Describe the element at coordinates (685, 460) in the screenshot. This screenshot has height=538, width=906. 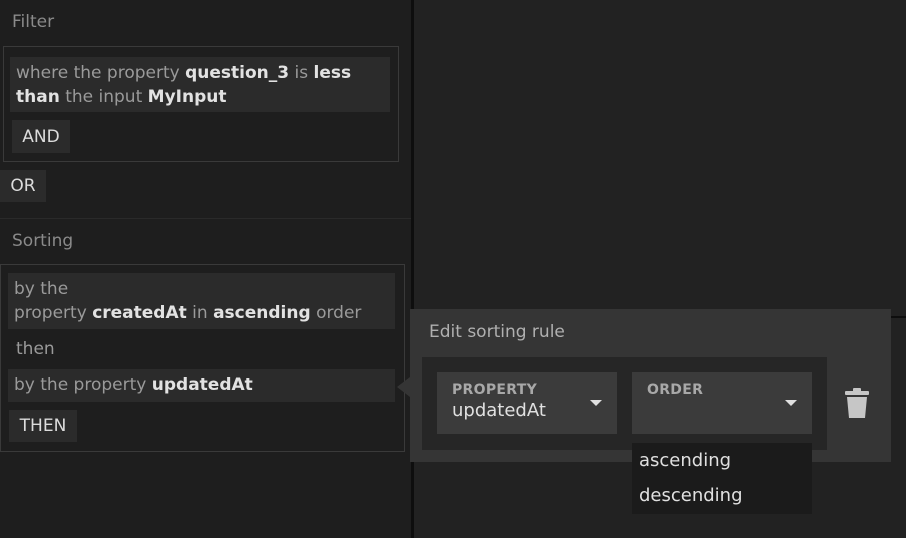
I see `order-option-ascending: ascending` at that location.